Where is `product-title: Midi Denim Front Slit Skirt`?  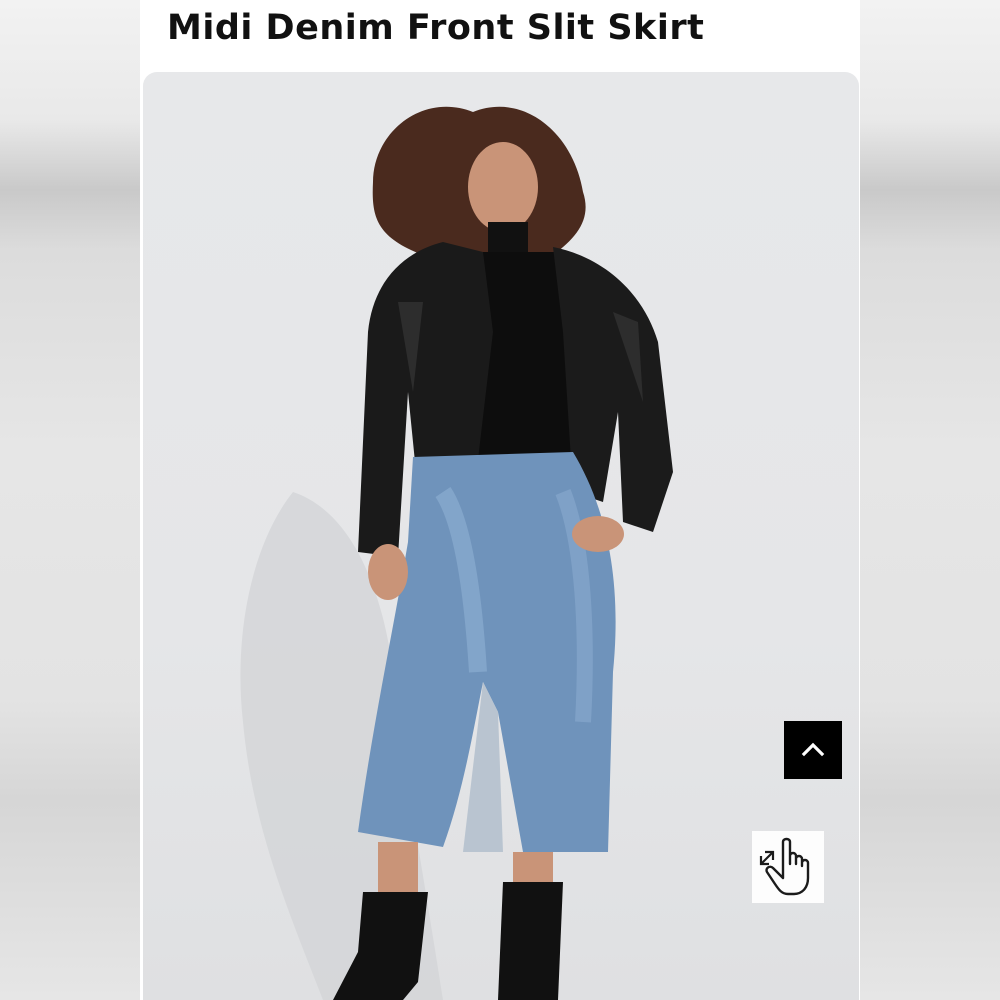
product-title: Midi Denim Front Slit Skirt is located at coordinates (436, 28).